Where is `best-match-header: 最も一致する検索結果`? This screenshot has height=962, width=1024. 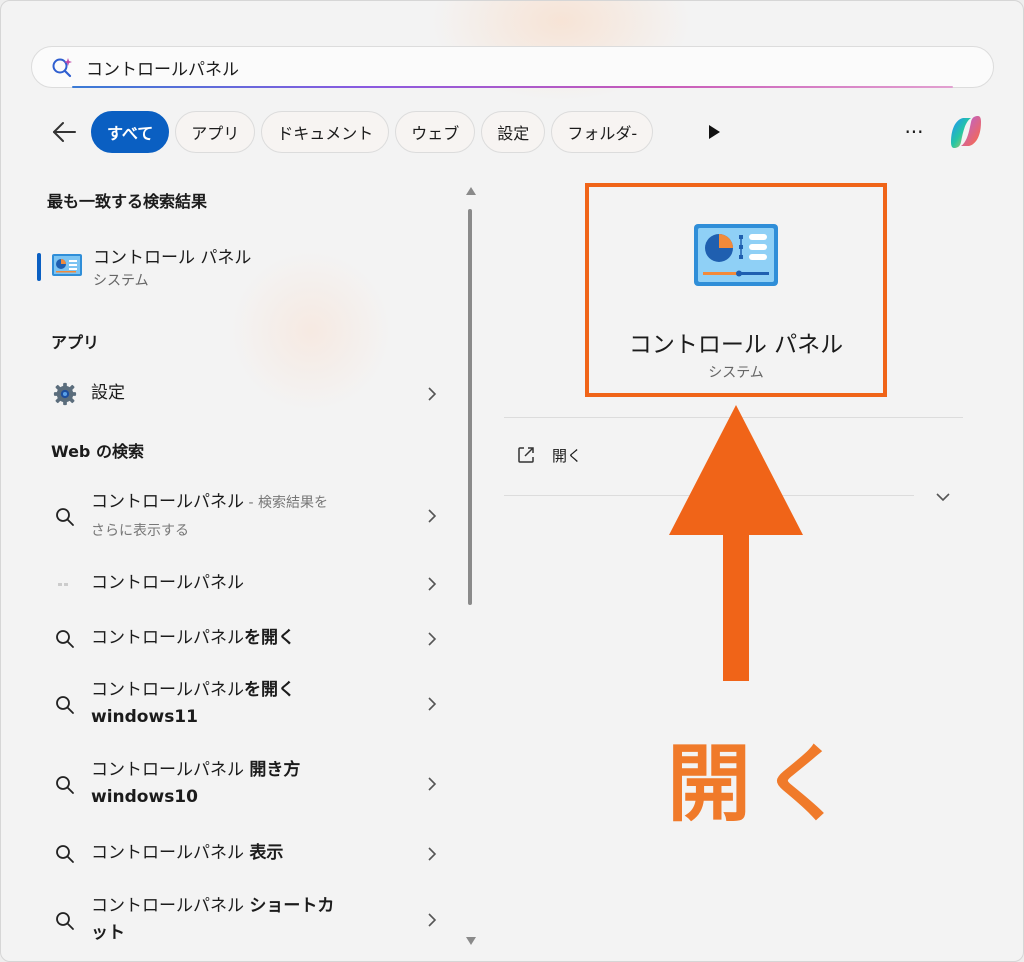 best-match-header: 最も一致する検索結果 is located at coordinates (127, 201).